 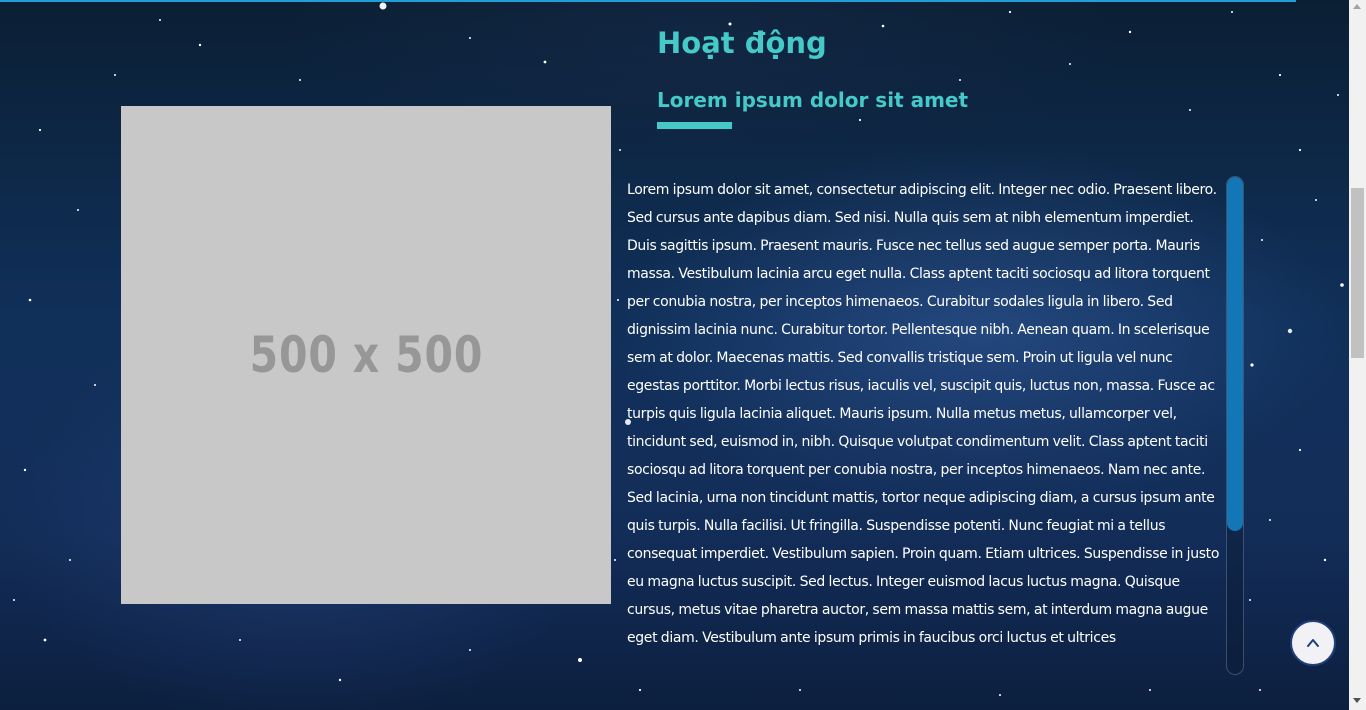 I want to click on scroll-down-arrow-icon, so click(x=1357, y=700).